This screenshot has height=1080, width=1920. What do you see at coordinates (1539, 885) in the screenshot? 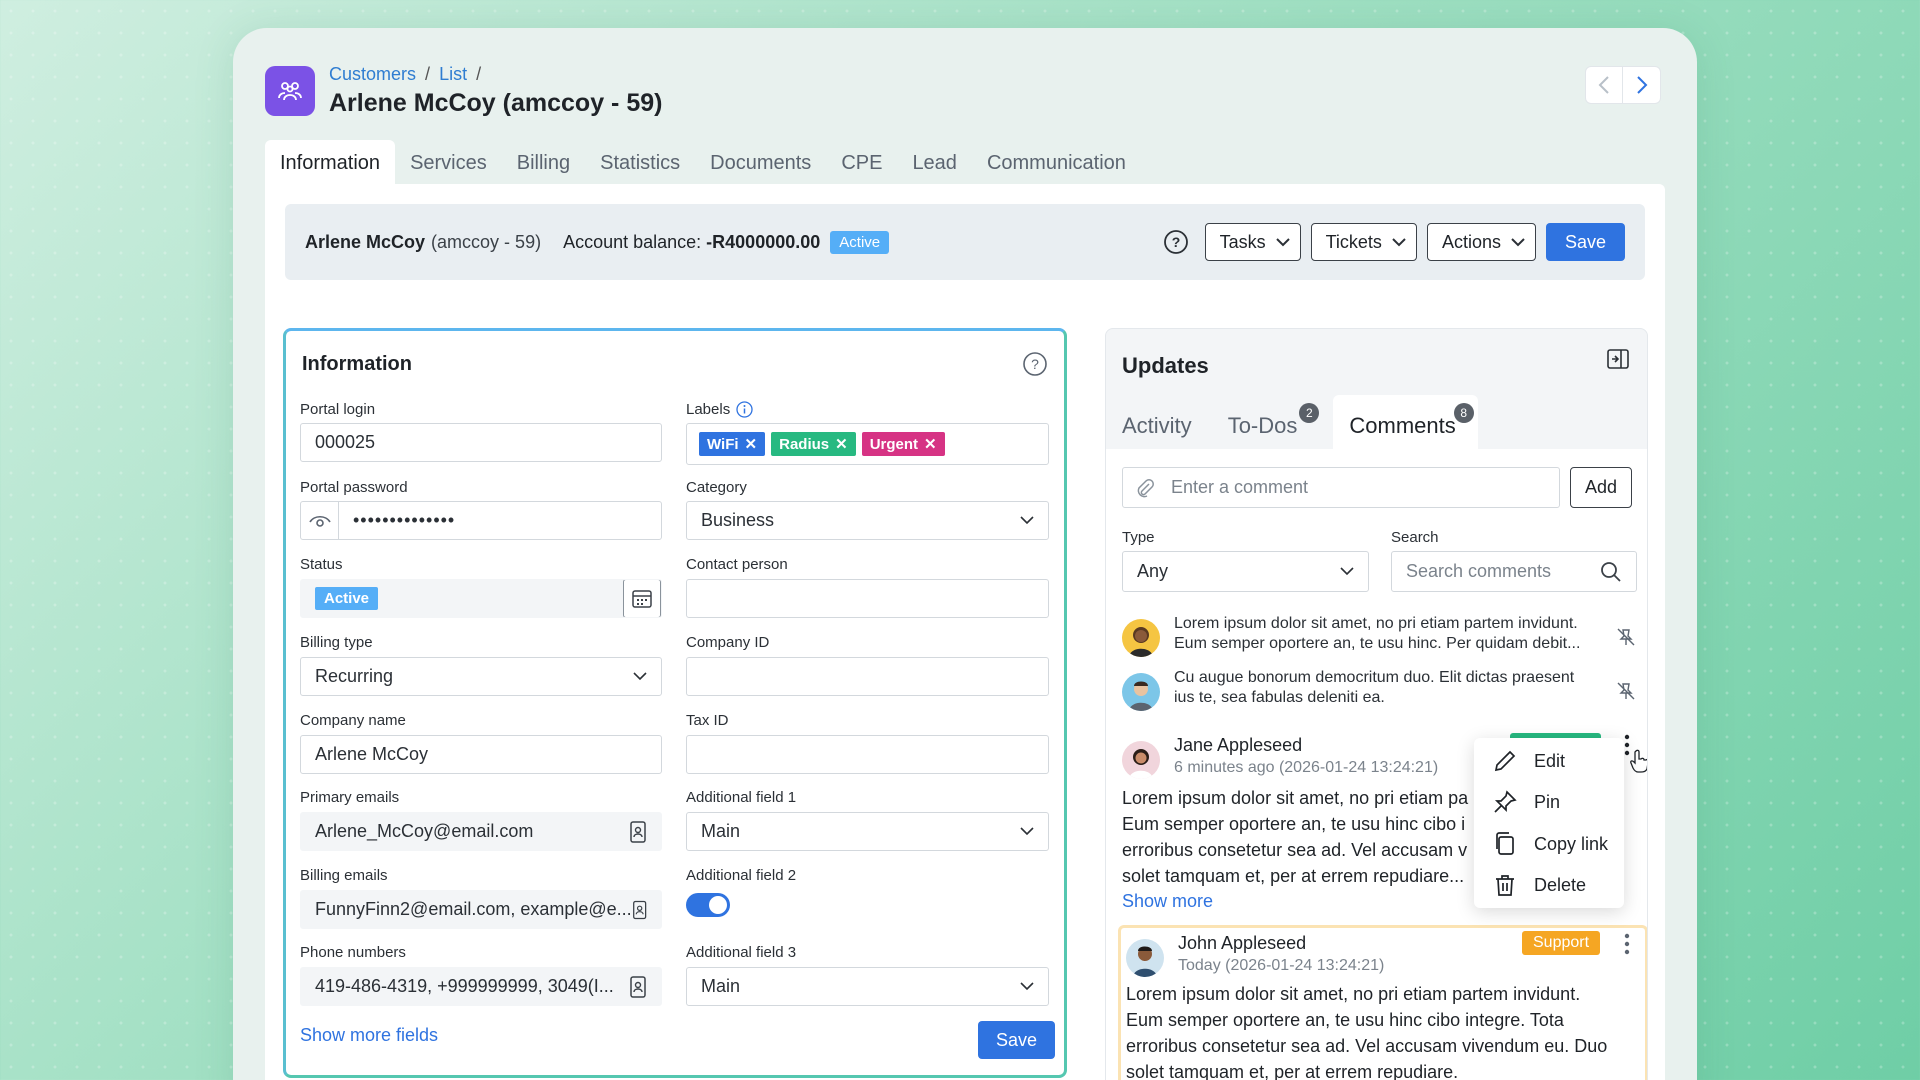
I see `menu-item-delete: Delete` at bounding box center [1539, 885].